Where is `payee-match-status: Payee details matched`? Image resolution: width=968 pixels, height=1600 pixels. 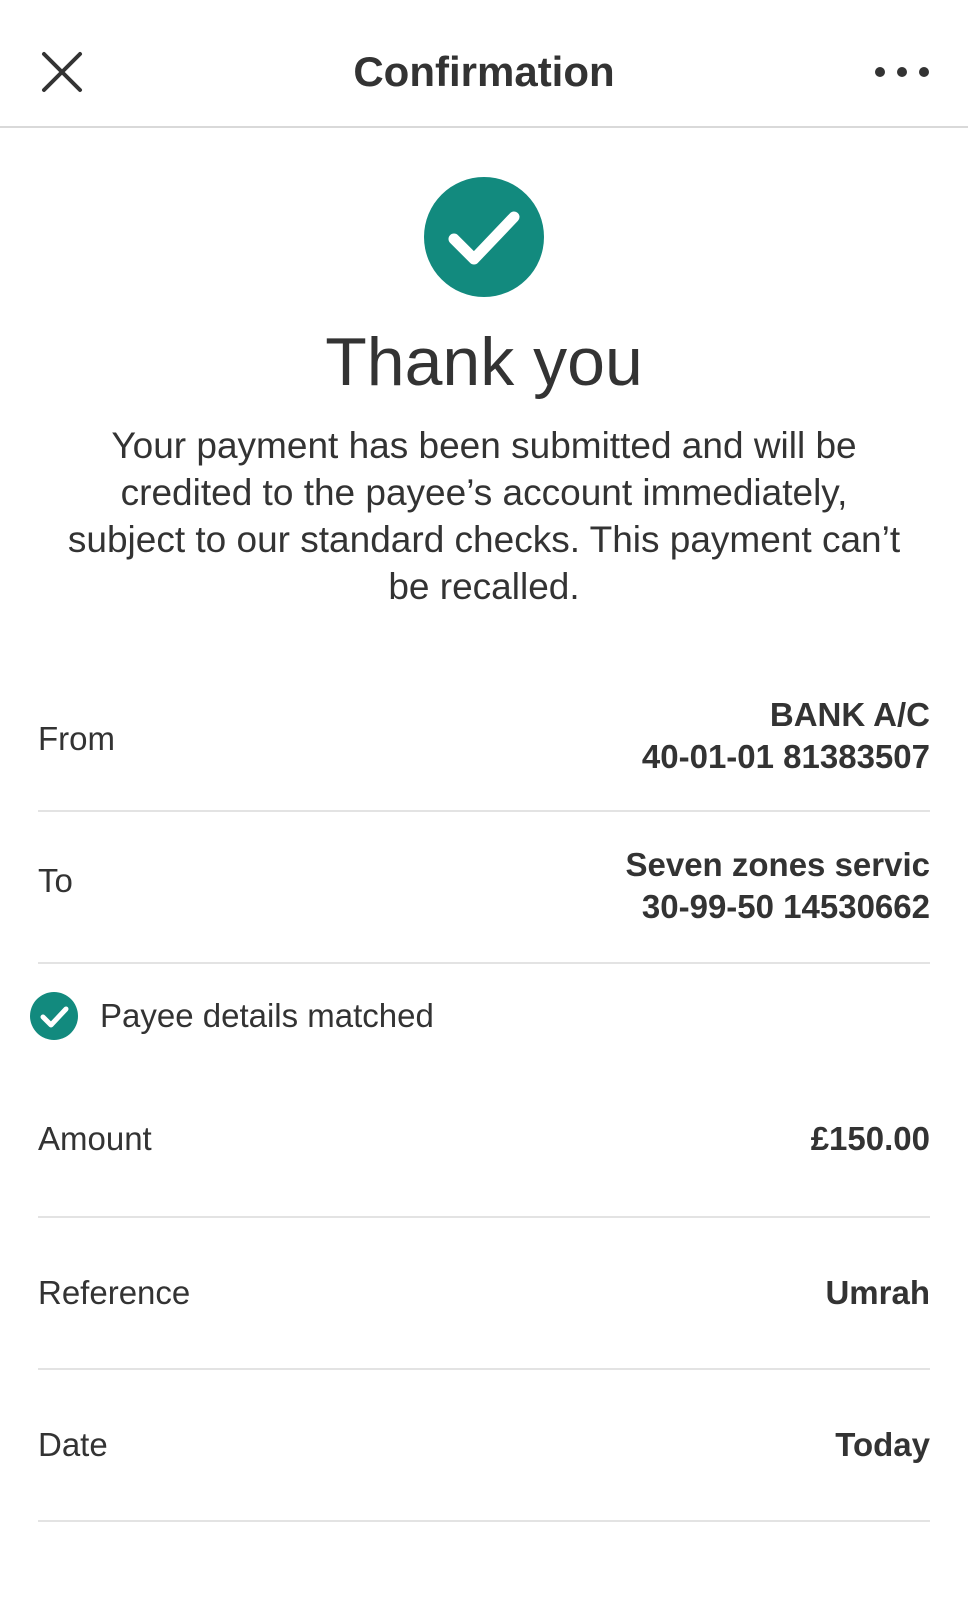 payee-match-status: Payee details matched is located at coordinates (232, 1016).